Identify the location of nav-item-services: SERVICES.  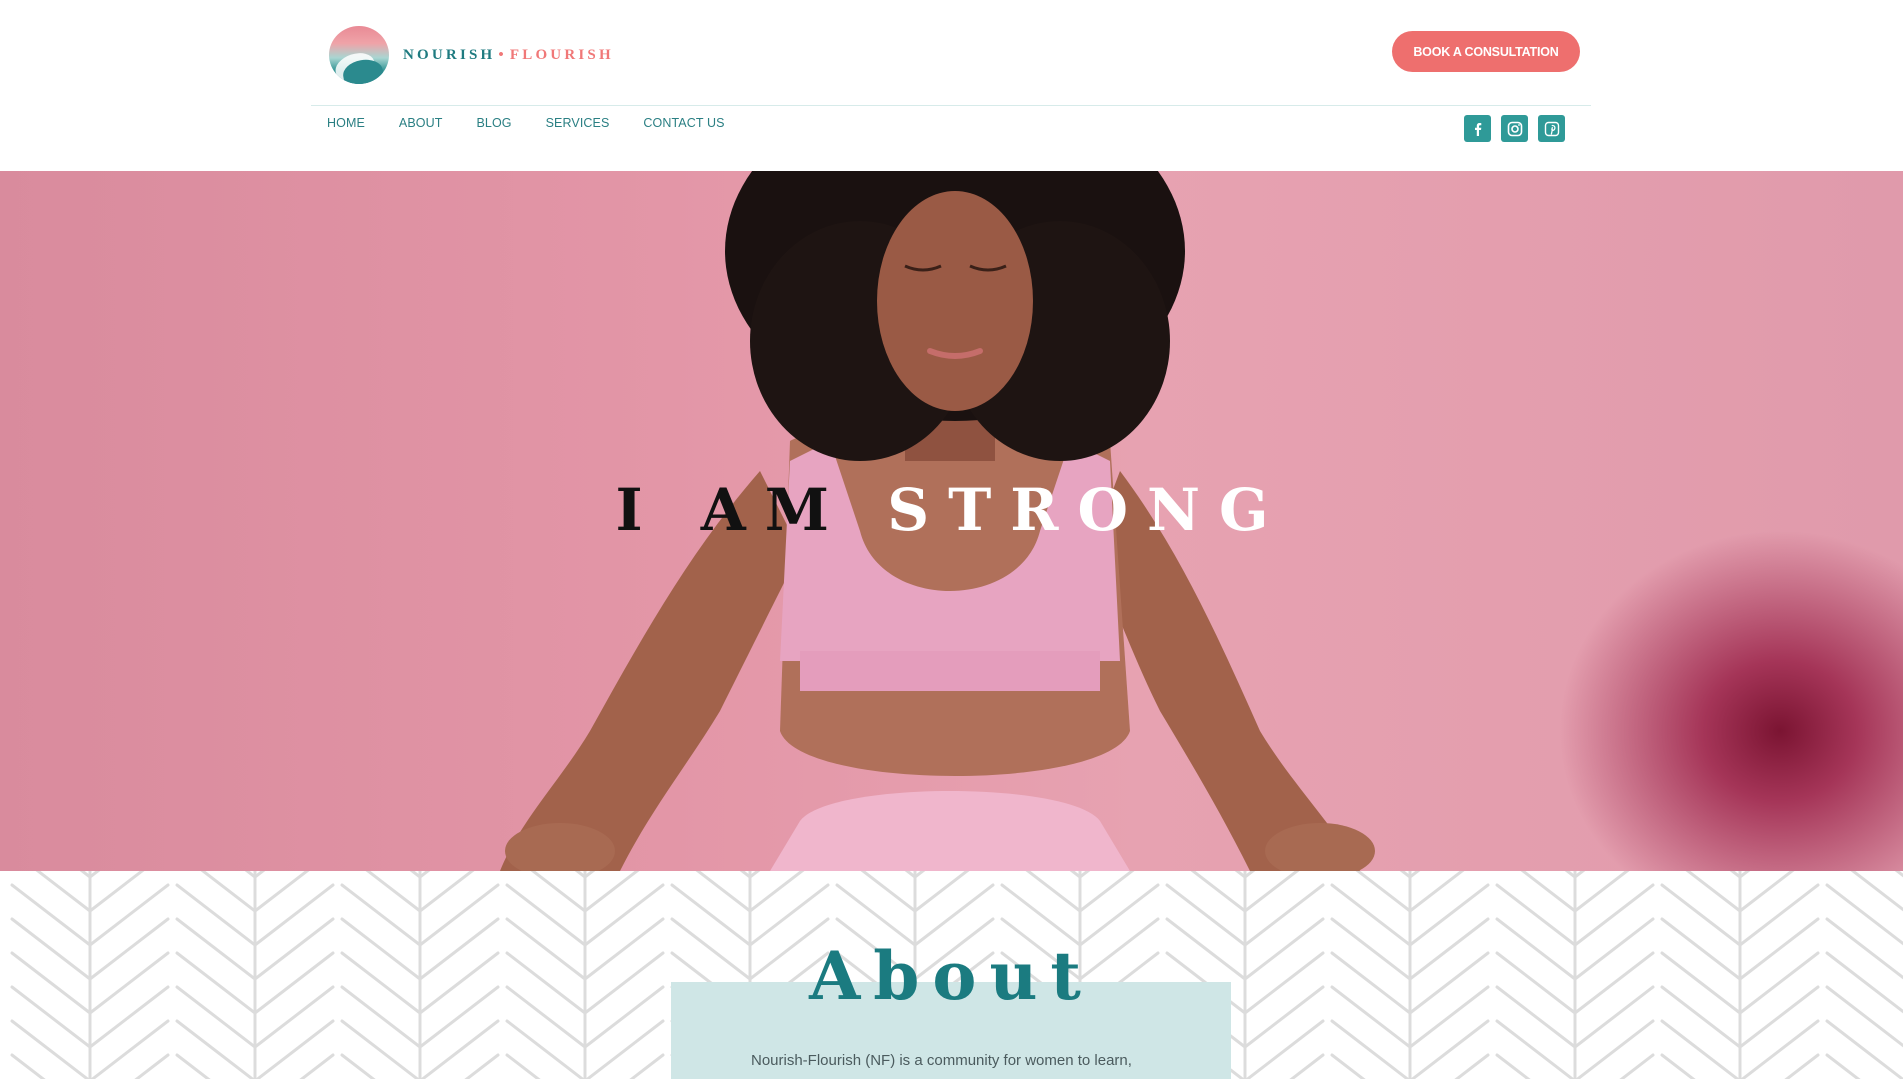
(578, 123).